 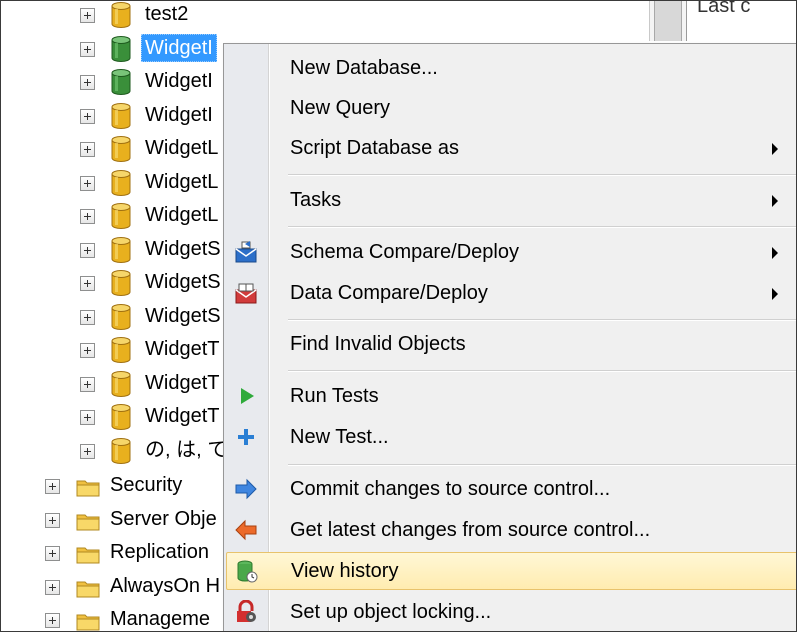 I want to click on tree-node-test2: test2, so click(x=141, y=15).